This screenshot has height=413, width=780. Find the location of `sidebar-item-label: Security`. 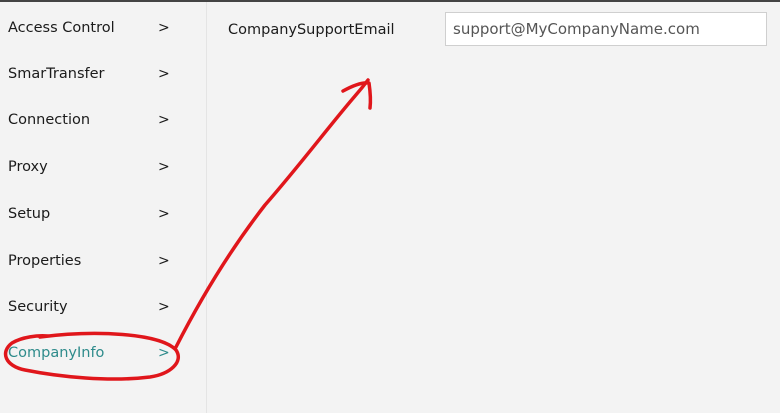

sidebar-item-label: Security is located at coordinates (38, 307).